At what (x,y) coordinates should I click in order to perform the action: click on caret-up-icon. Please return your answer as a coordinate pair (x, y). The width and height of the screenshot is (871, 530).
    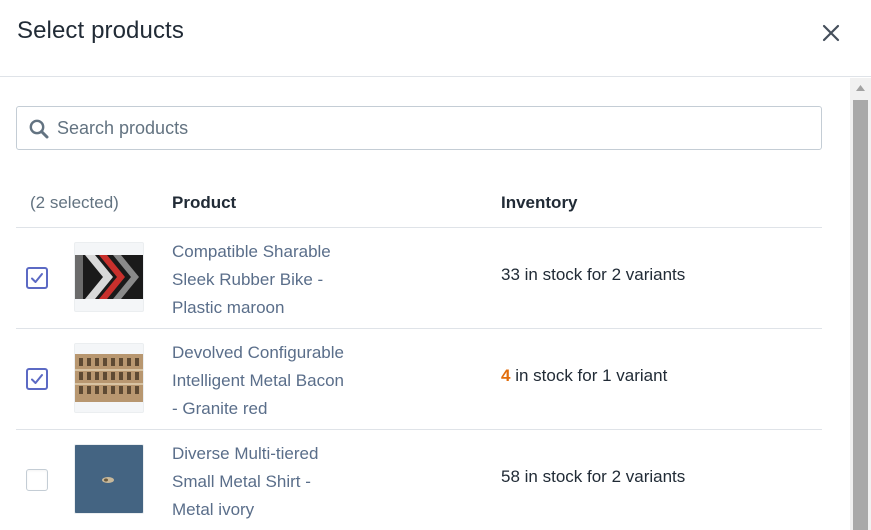
    Looking at the image, I should click on (860, 88).